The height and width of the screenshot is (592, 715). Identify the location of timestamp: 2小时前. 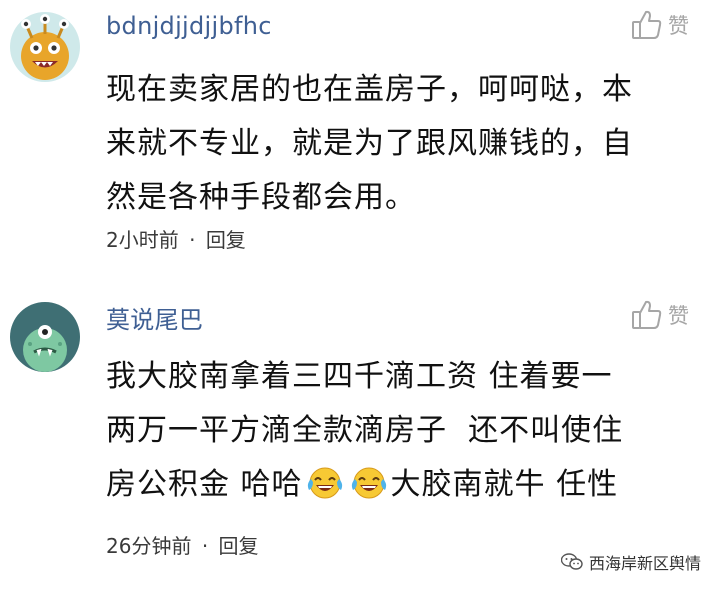
(142, 240).